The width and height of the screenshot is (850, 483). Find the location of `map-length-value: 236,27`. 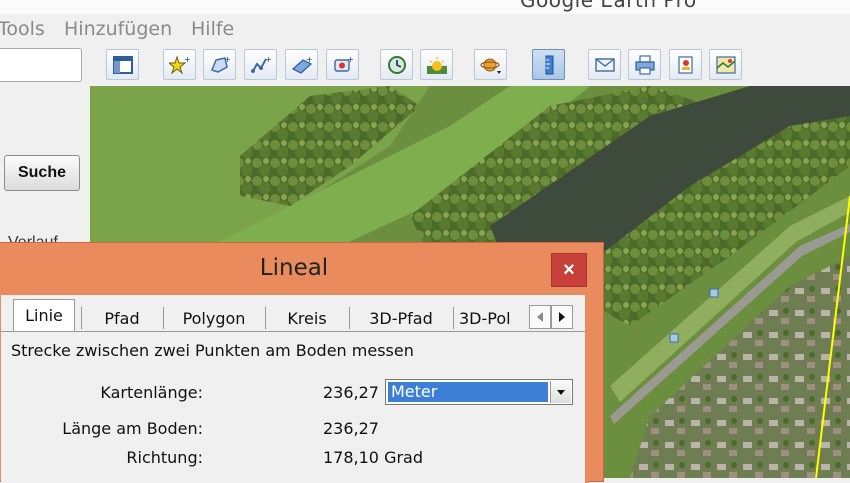

map-length-value: 236,27 is located at coordinates (351, 392).